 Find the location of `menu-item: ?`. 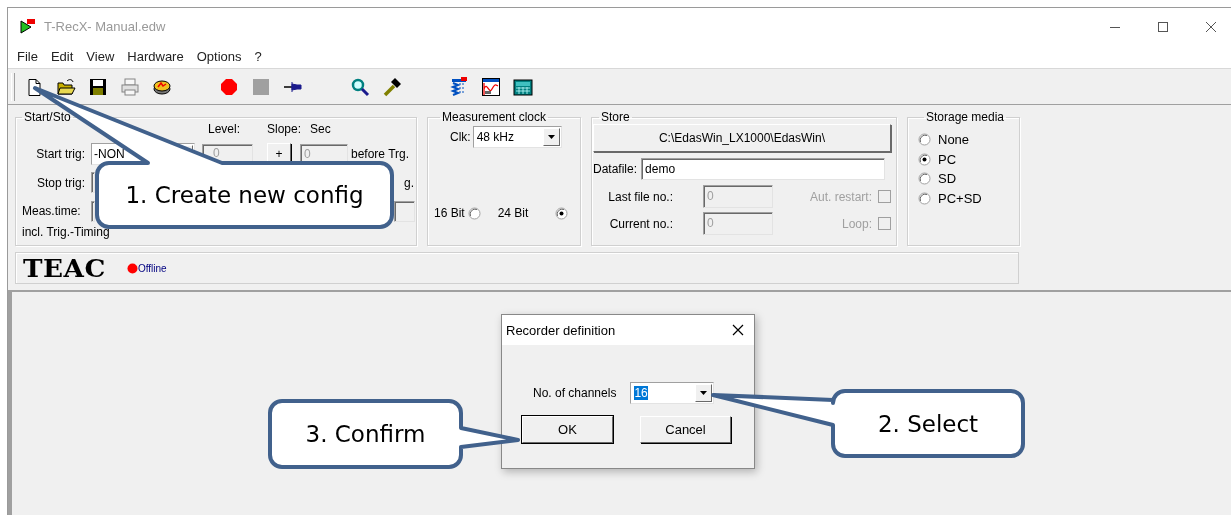

menu-item: ? is located at coordinates (258, 56).